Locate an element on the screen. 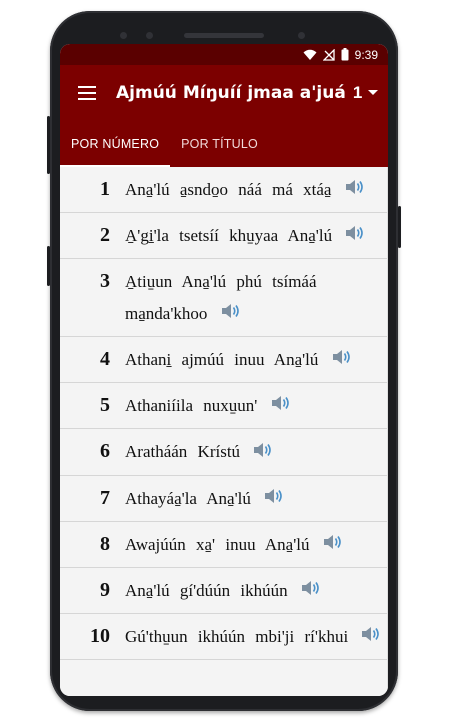  item-number: 3 is located at coordinates (105, 281).